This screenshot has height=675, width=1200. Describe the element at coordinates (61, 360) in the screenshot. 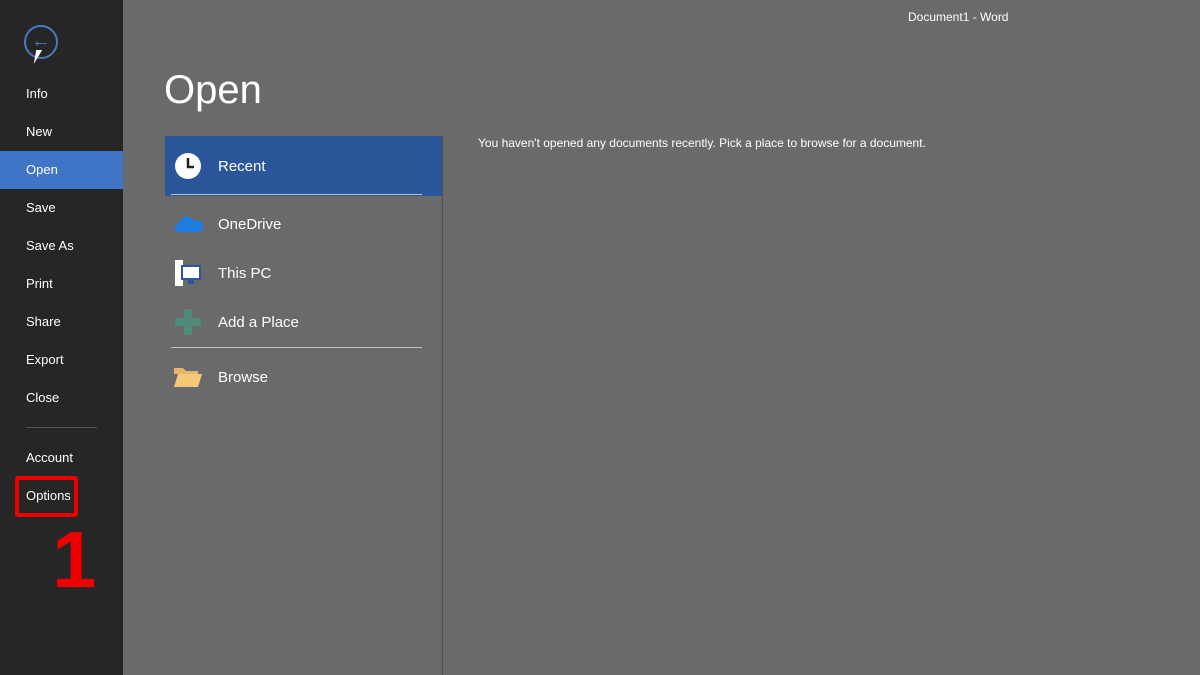

I see `nav-export: Export` at that location.